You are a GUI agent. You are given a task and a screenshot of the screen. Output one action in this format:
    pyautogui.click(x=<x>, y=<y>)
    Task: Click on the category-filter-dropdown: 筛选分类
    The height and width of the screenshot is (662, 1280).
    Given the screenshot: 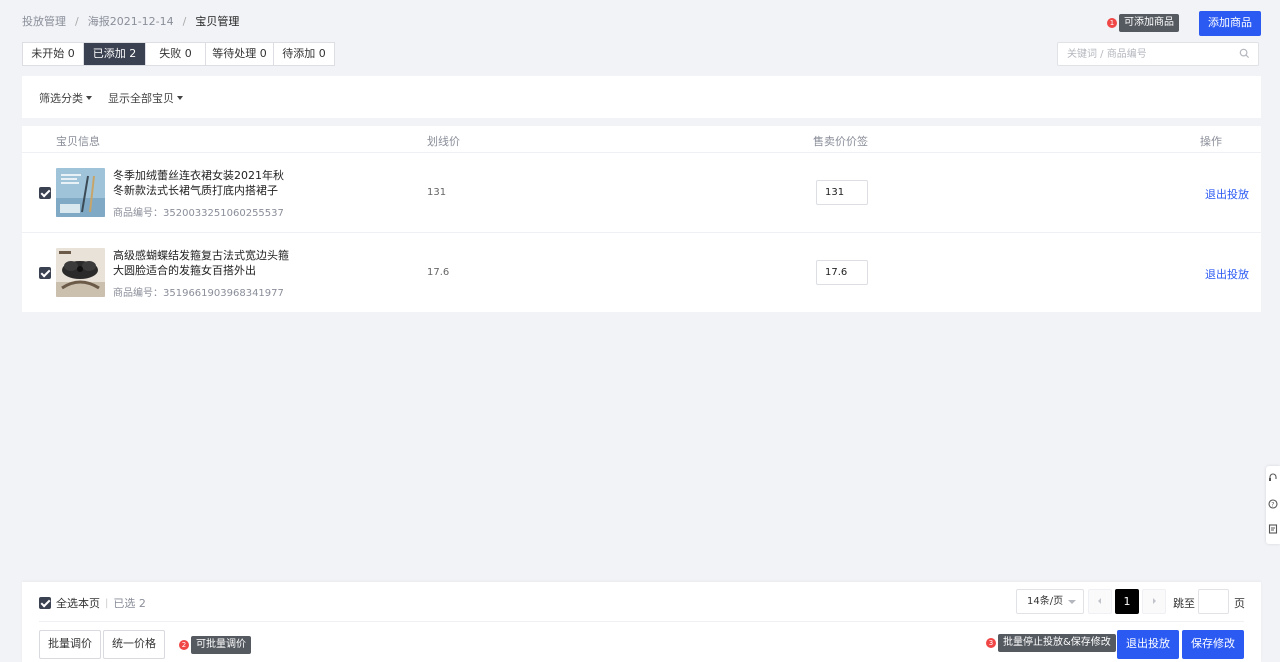 What is the action you would take?
    pyautogui.click(x=65, y=98)
    